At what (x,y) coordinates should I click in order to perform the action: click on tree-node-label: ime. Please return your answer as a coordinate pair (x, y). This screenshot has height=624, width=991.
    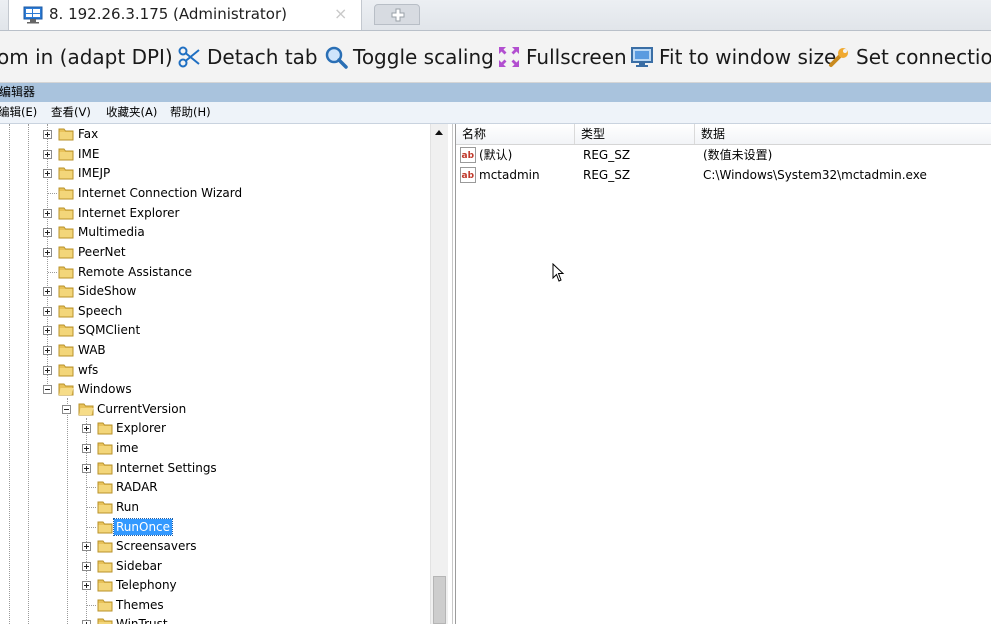
    Looking at the image, I should click on (127, 448).